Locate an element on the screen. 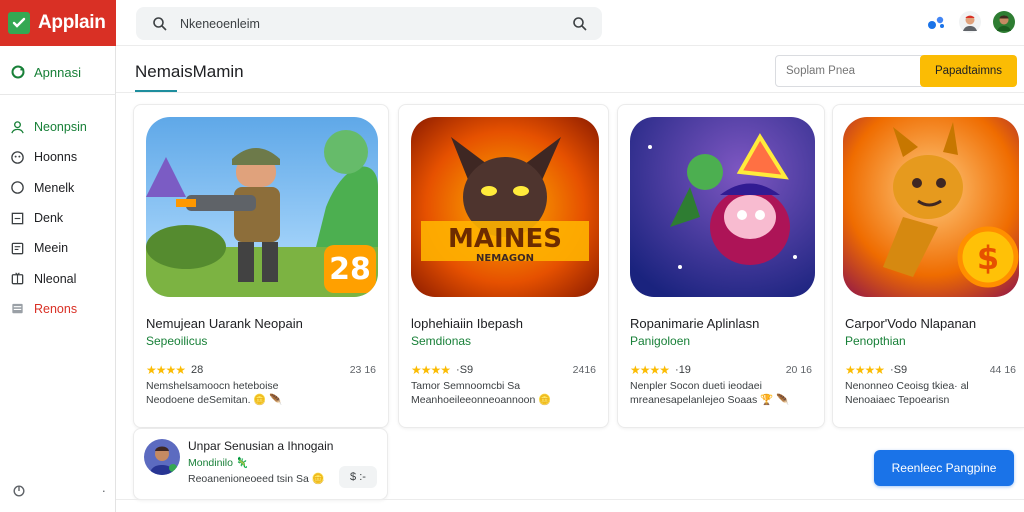 The width and height of the screenshot is (1024, 512). app-card-title: Nemujean Uarank Neopain is located at coordinates (256, 324).